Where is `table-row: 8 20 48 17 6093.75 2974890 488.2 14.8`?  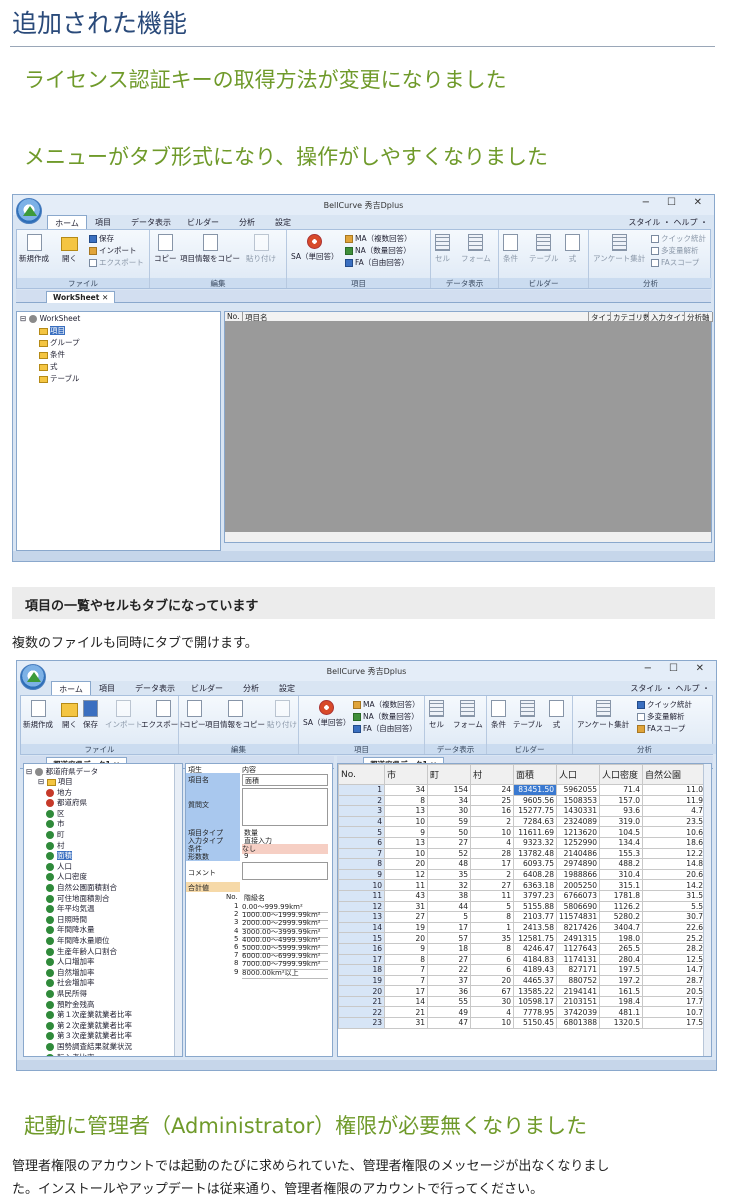
table-row: 8 20 48 17 6093.75 2974890 488.2 14.8 is located at coordinates (522, 864).